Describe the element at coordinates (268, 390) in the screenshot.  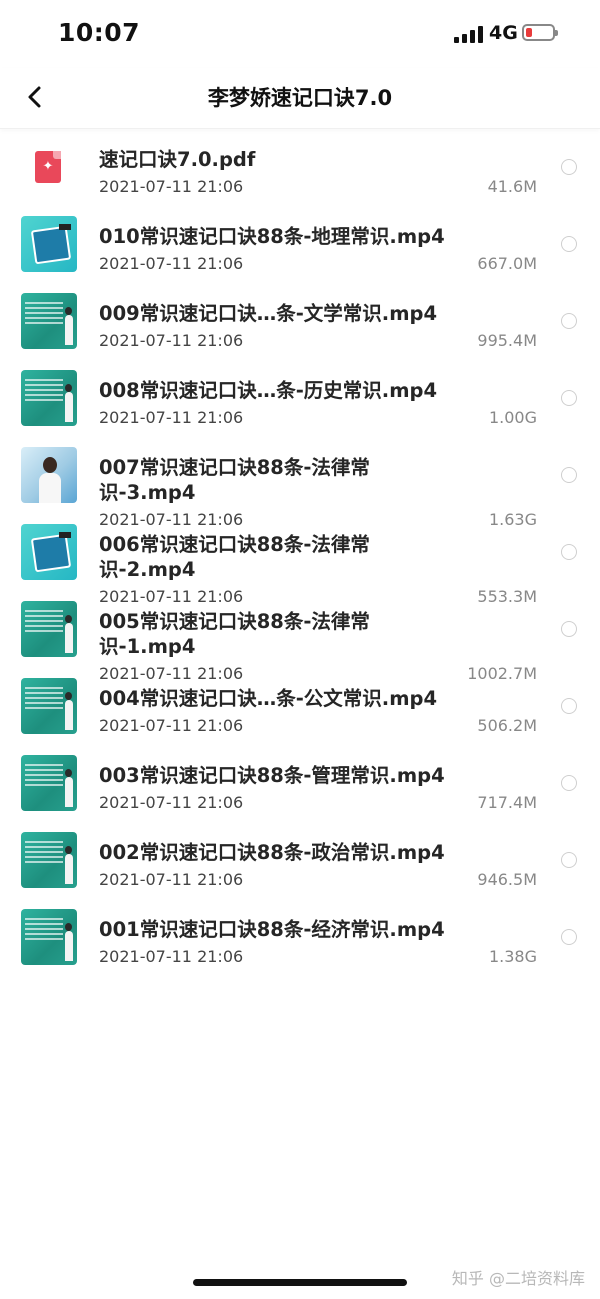
I see `file-name: 008常识速记口诀…条-历史常识.mp4` at that location.